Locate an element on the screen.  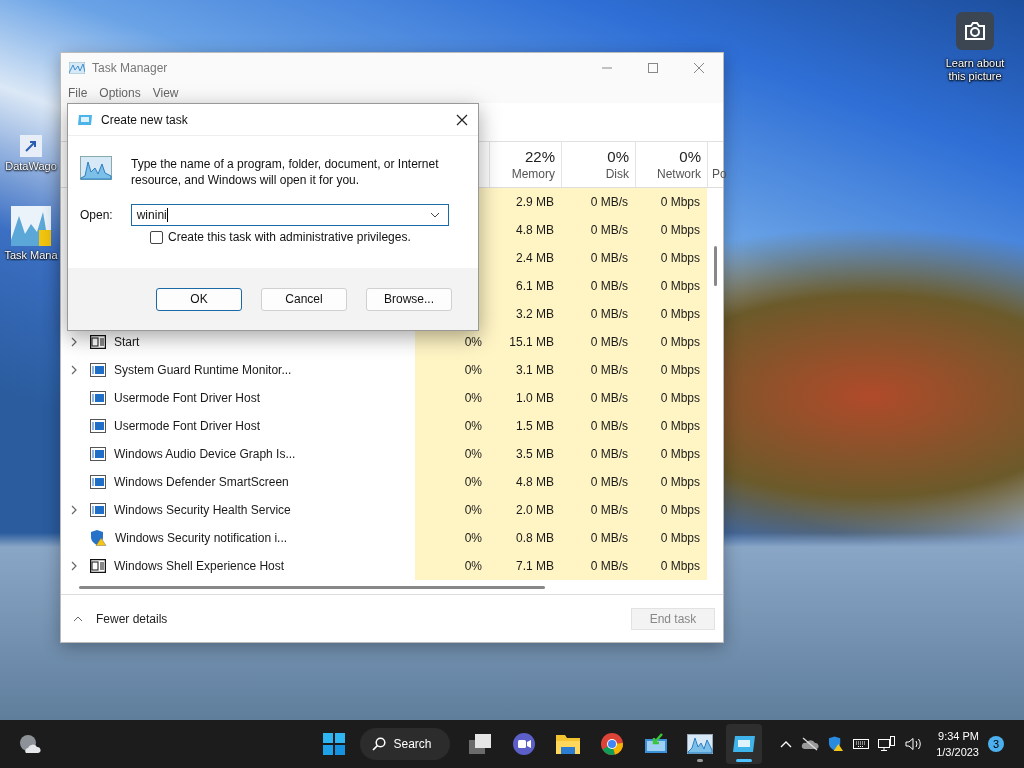
memory-value: 3.2 MB is located at coordinates (525, 314).